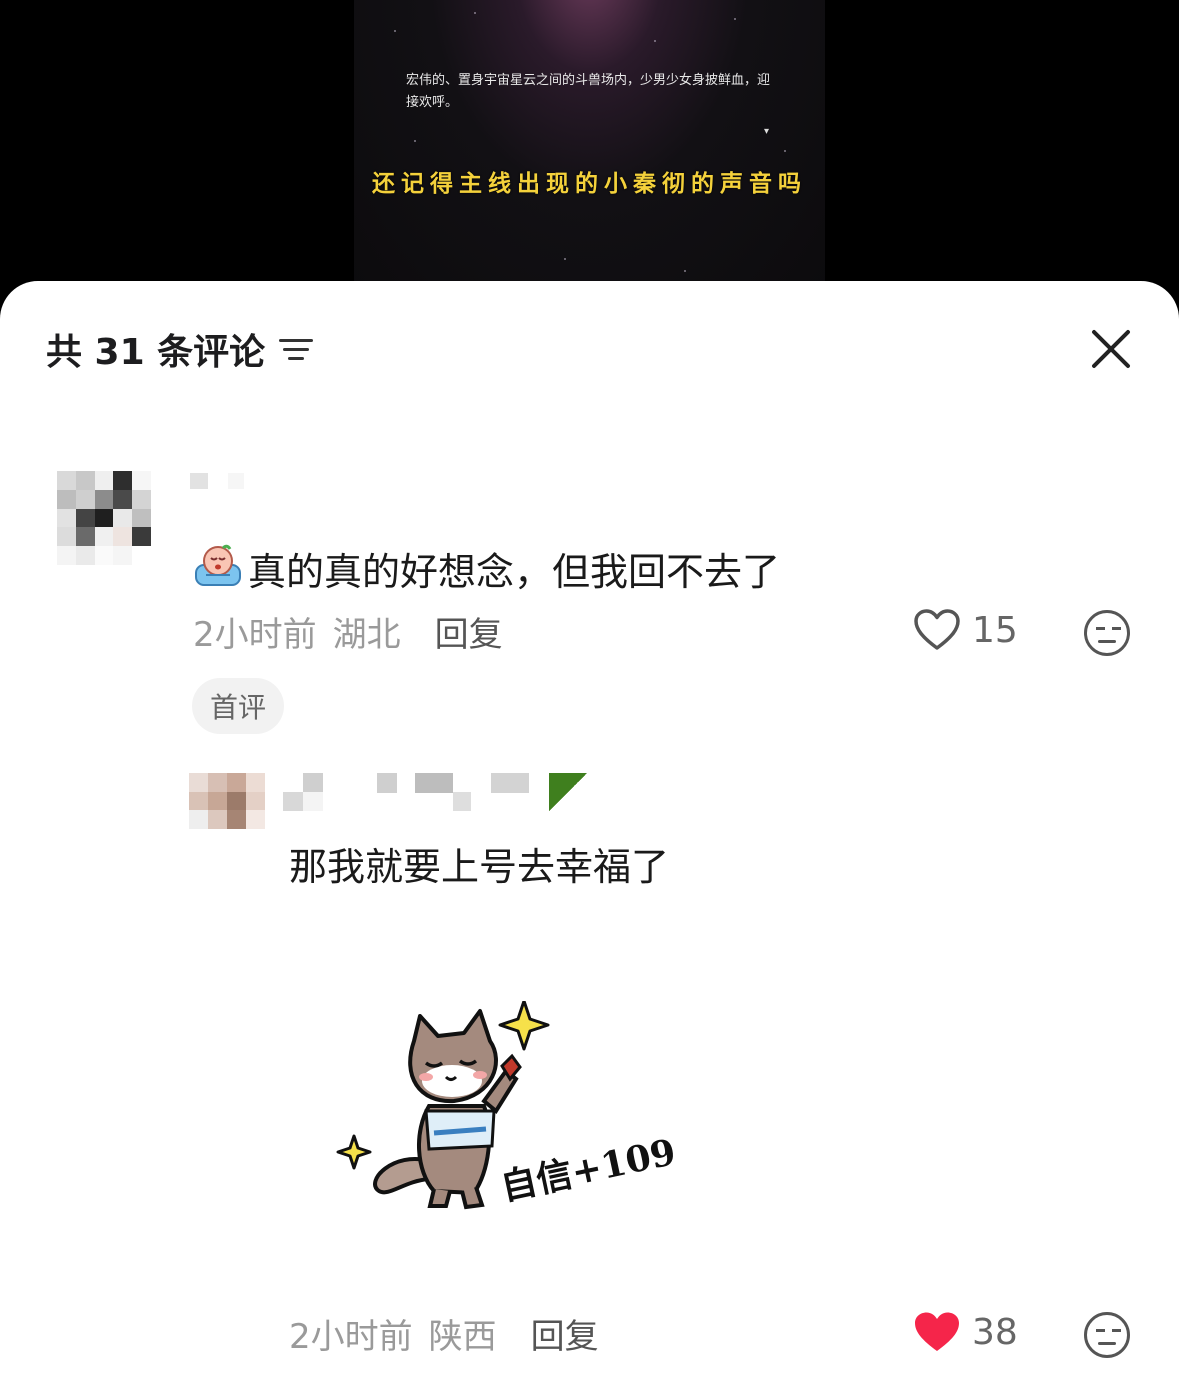 Image resolution: width=1179 pixels, height=1376 pixels. What do you see at coordinates (462, 1337) in the screenshot?
I see `comment-location: 陕西` at bounding box center [462, 1337].